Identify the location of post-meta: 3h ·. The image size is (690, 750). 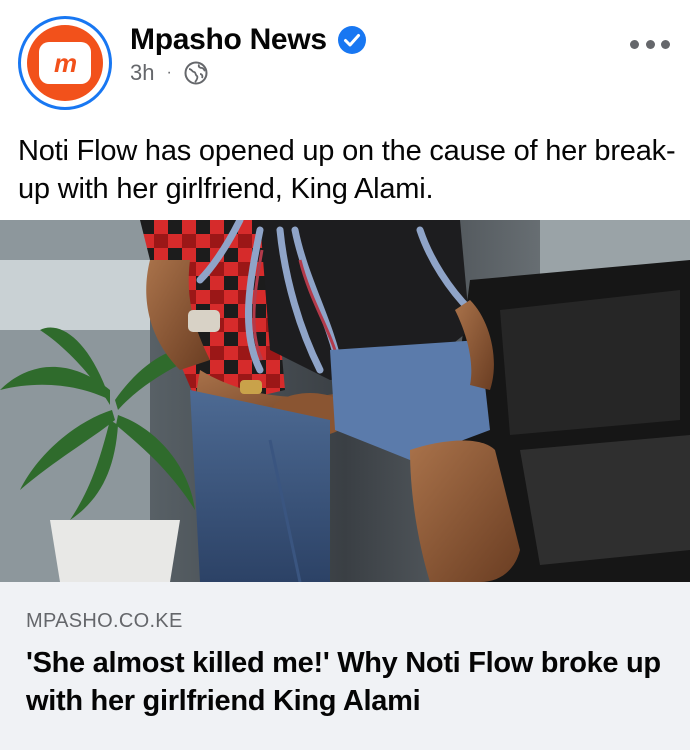
(169, 73).